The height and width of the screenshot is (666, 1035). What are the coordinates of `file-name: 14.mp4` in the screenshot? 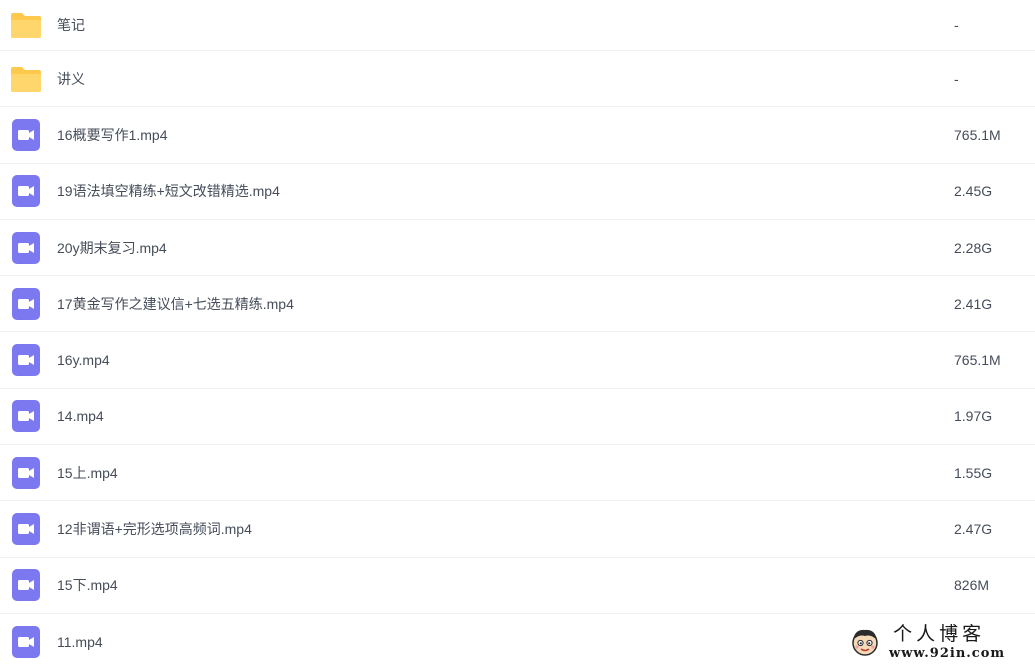 It's located at (80, 416).